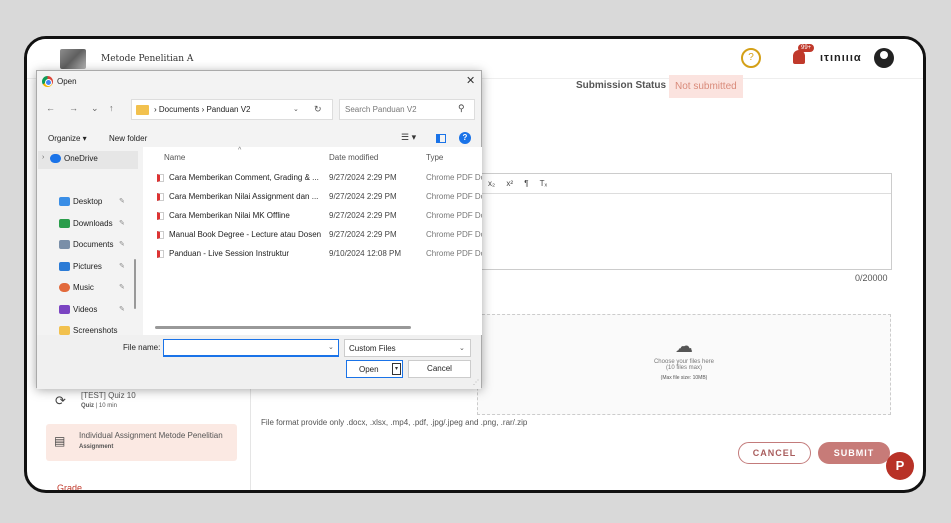  What do you see at coordinates (64, 223) in the screenshot?
I see `download-icon` at bounding box center [64, 223].